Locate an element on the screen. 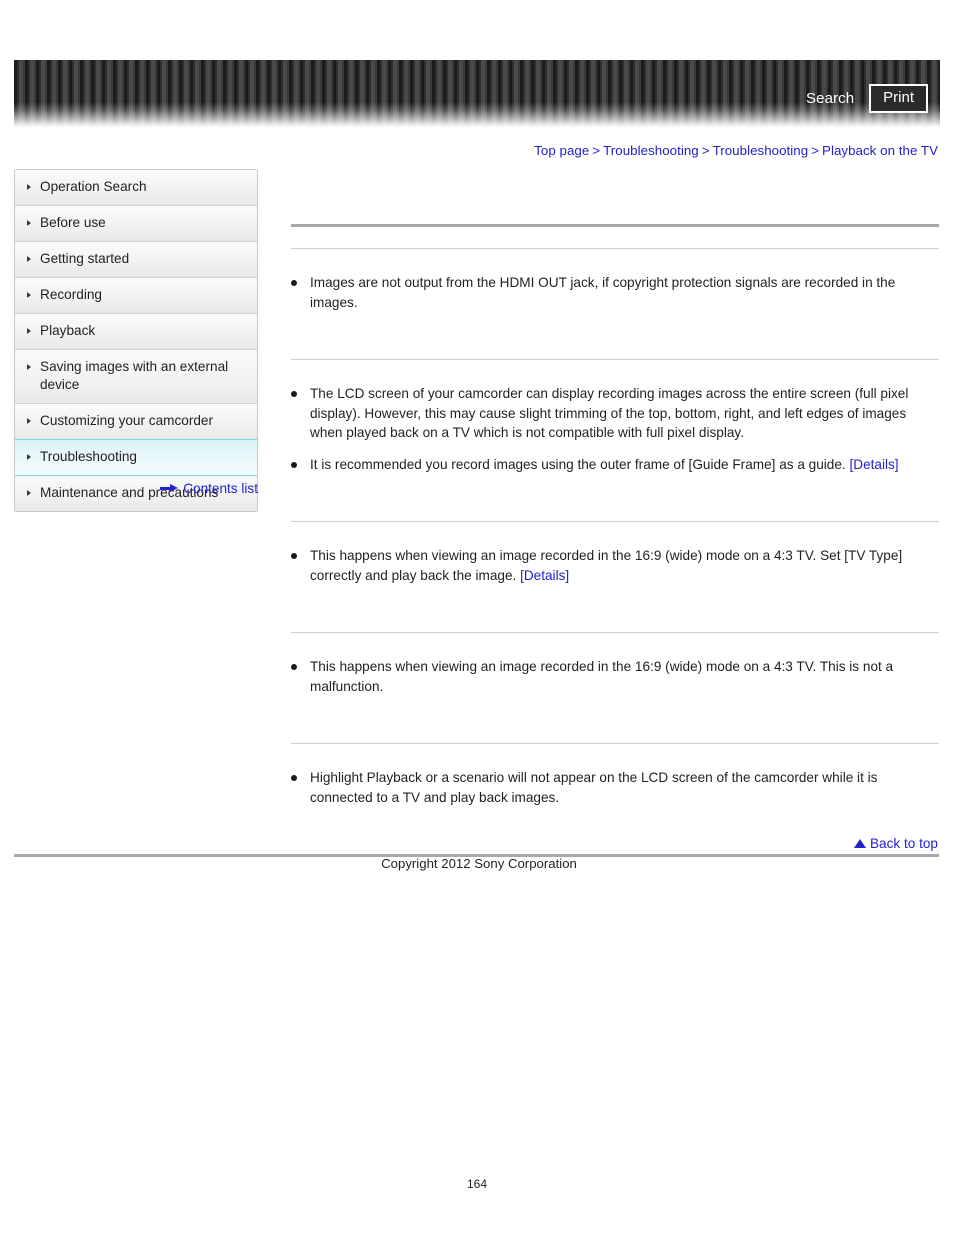 This screenshot has width=954, height=1235. sidebar-item-label: Operation Search is located at coordinates (93, 186).